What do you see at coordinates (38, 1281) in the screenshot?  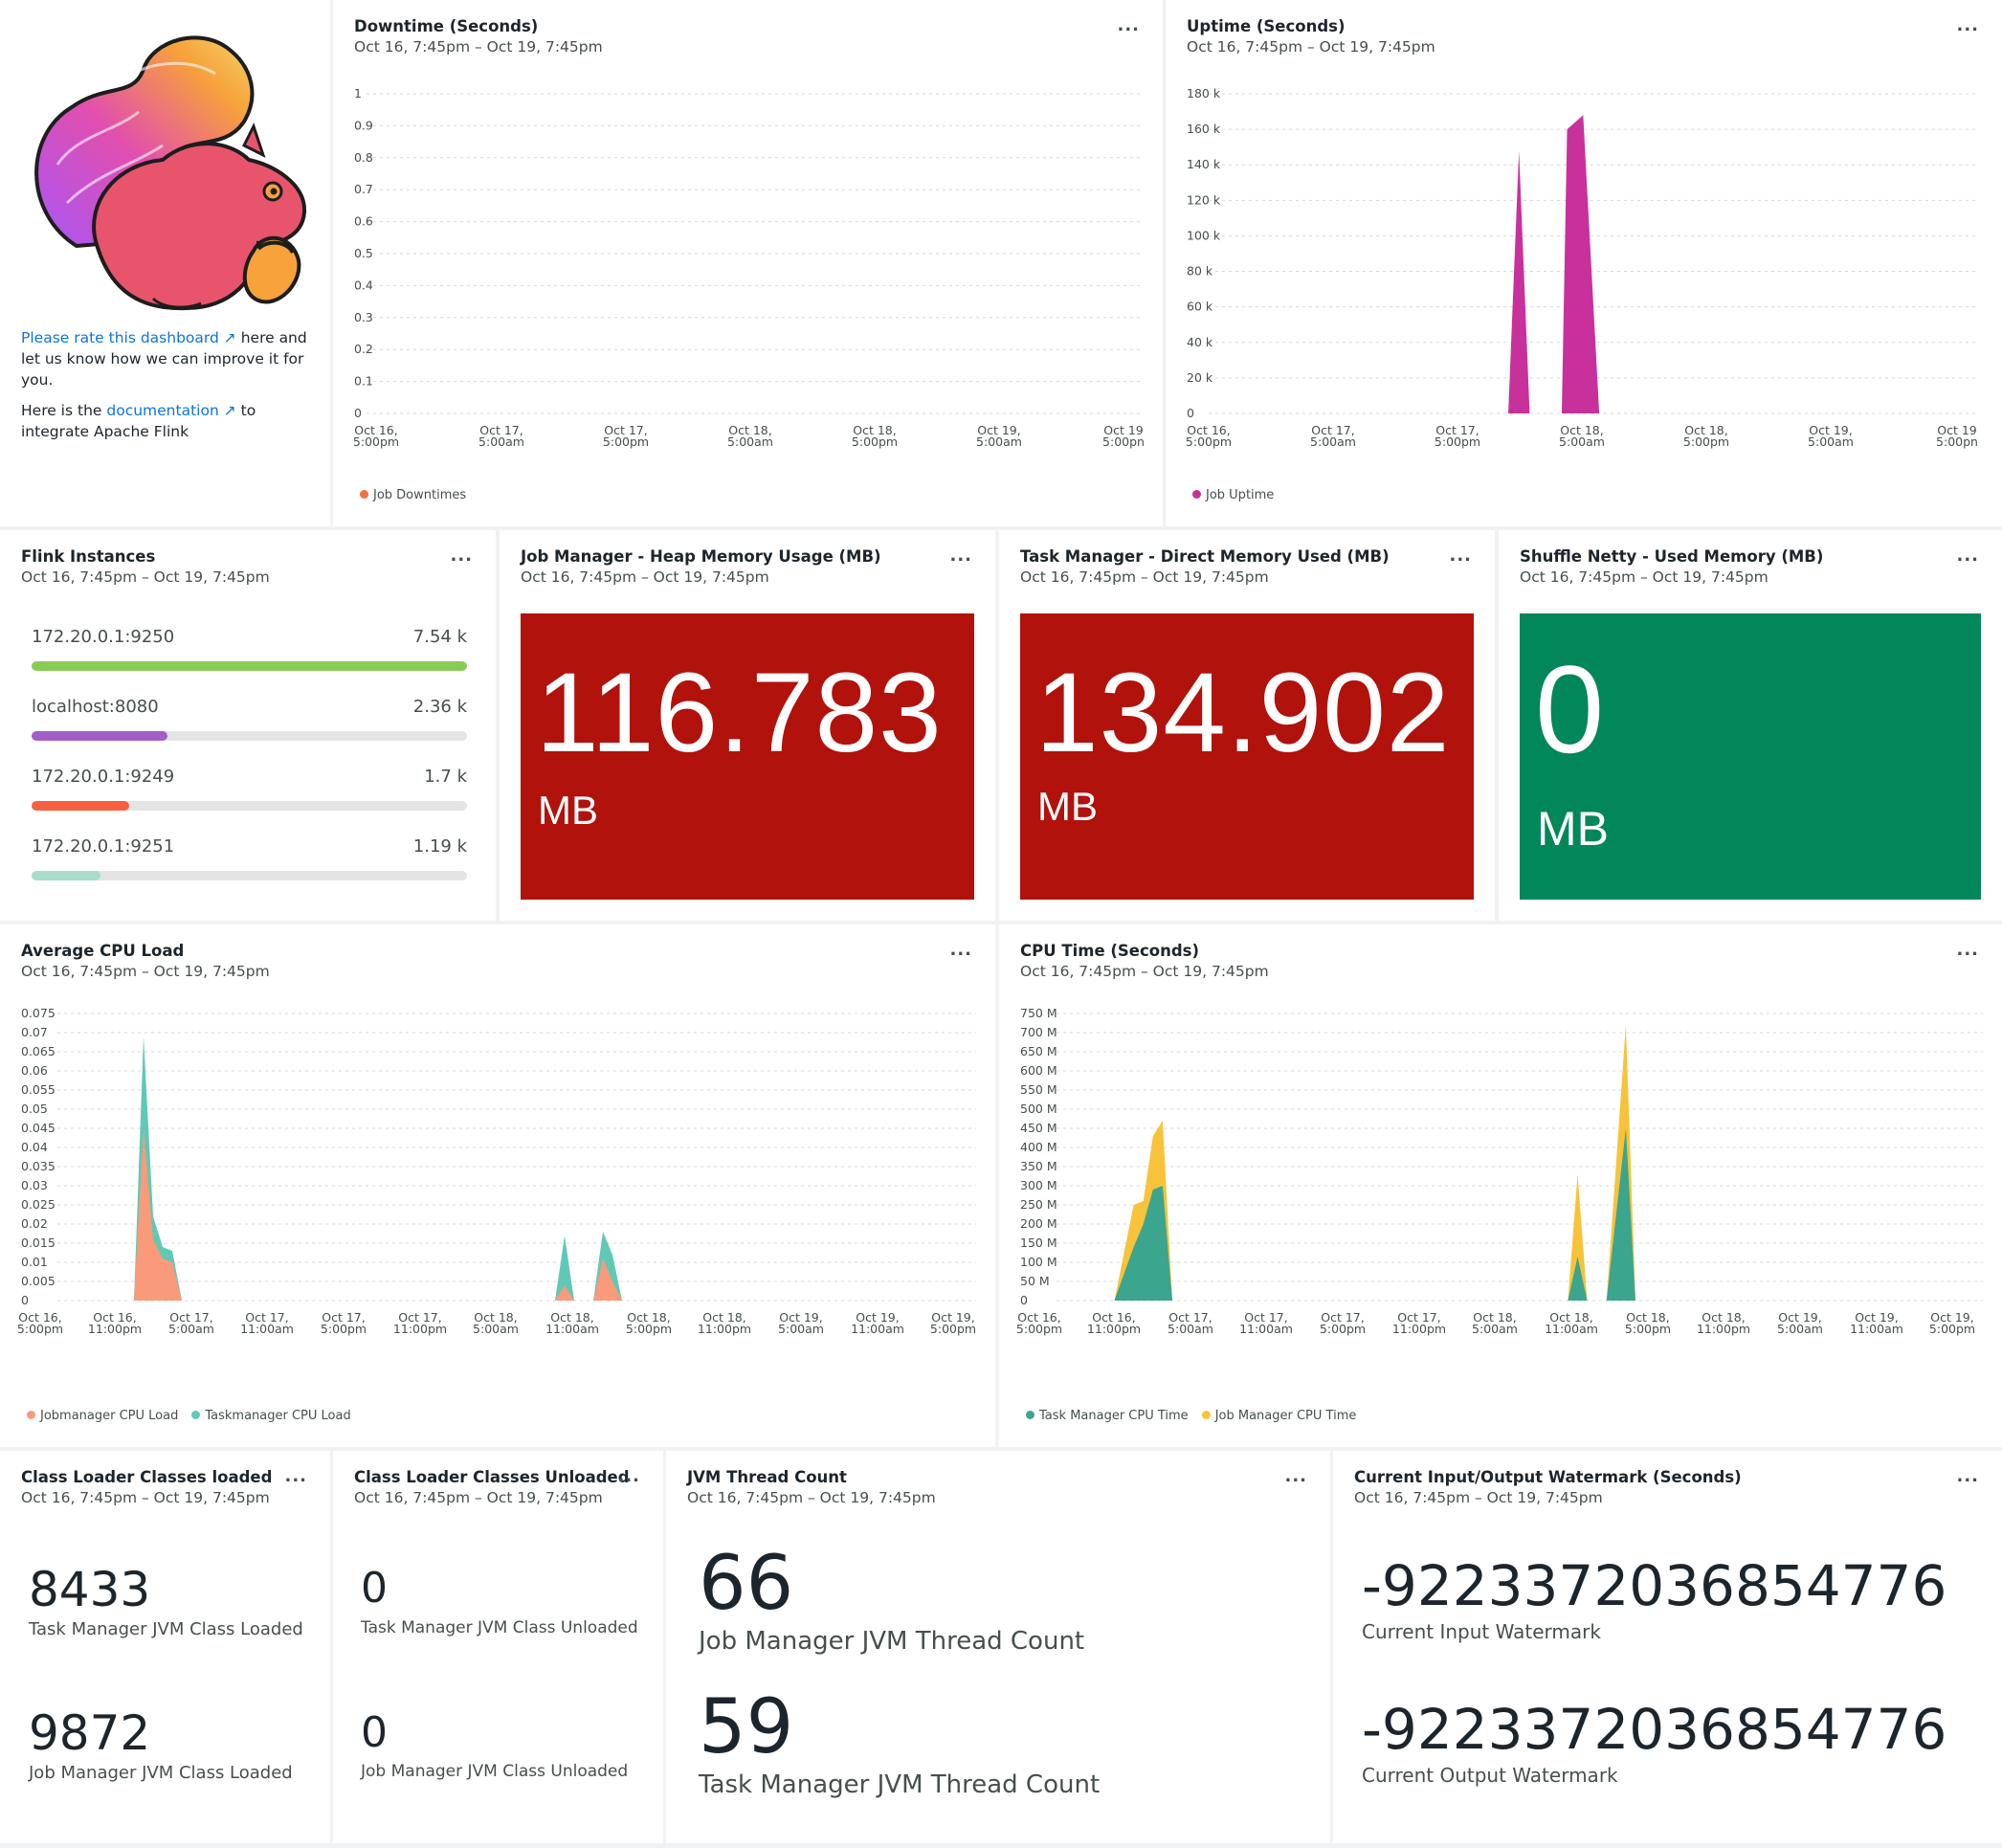 I see `y-tick-label: 0.005` at bounding box center [38, 1281].